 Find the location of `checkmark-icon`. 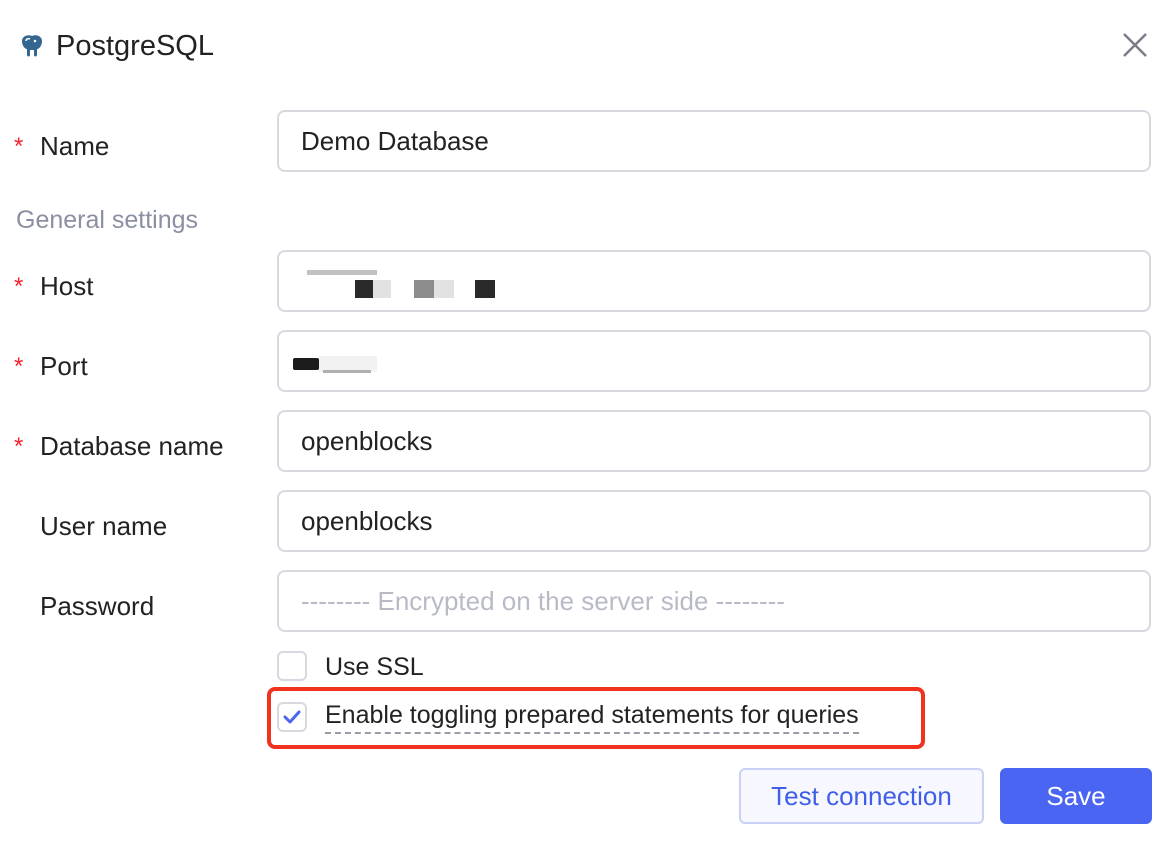

checkmark-icon is located at coordinates (292, 717).